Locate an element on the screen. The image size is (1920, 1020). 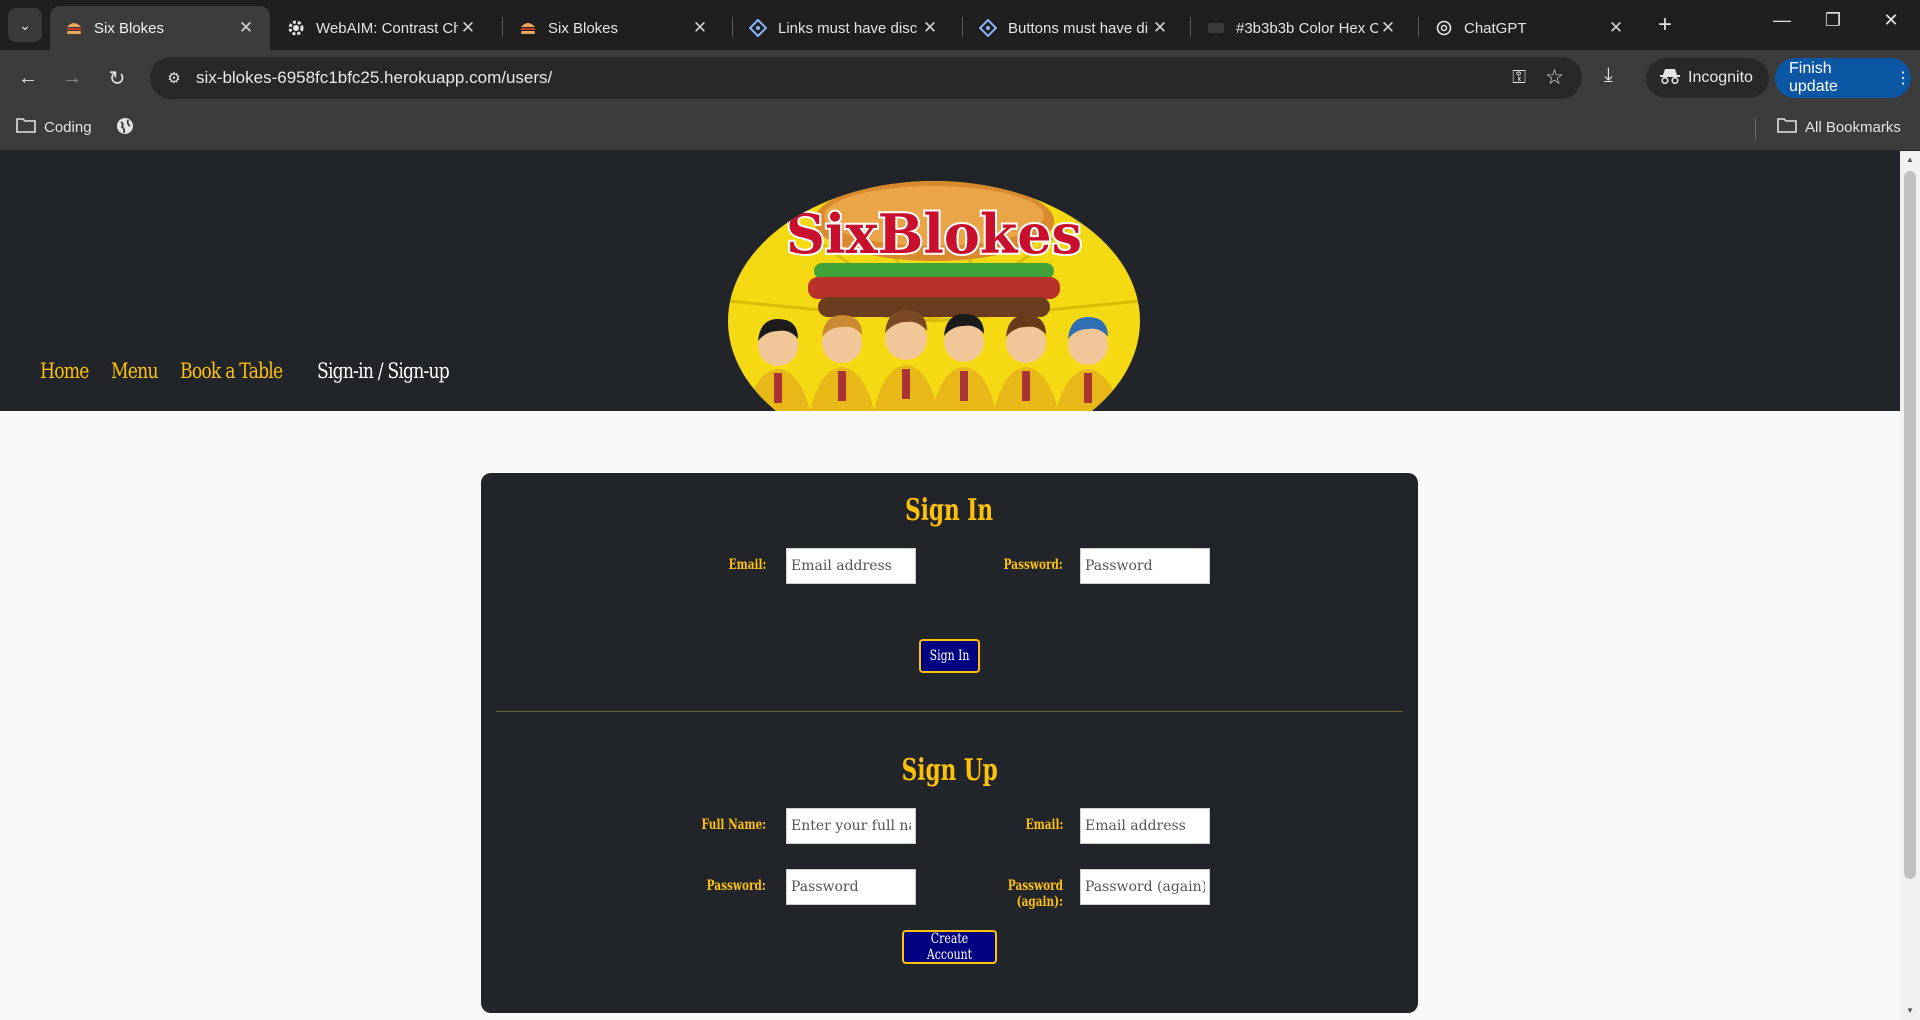
nav-home: Home is located at coordinates (64, 371).